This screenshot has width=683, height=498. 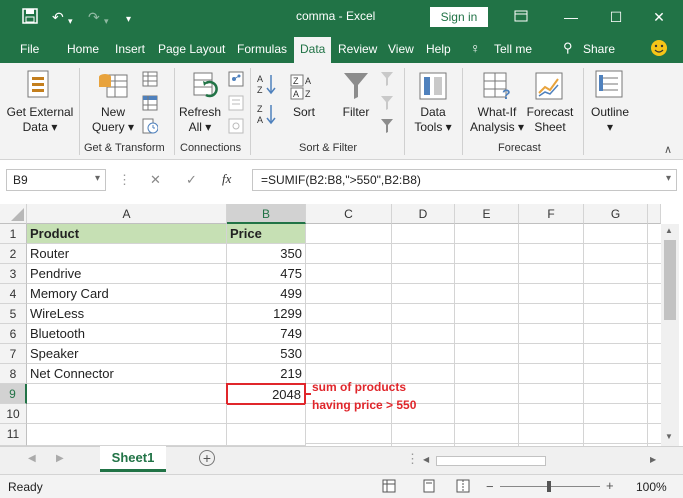 I want to click on row-header: 10, so click(x=13, y=414).